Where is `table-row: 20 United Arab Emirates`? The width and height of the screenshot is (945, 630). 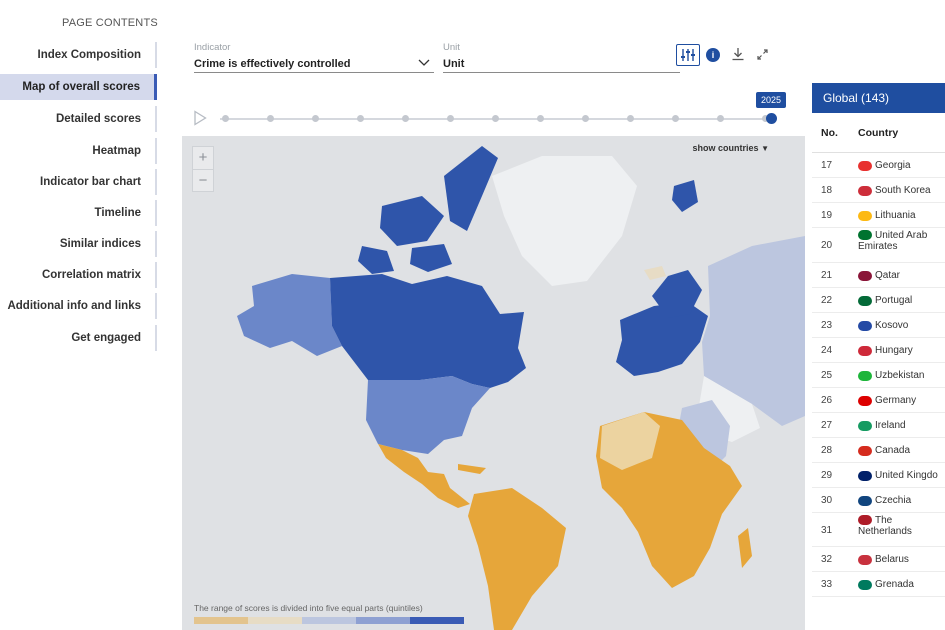
table-row: 20 United Arab Emirates is located at coordinates (878, 245).